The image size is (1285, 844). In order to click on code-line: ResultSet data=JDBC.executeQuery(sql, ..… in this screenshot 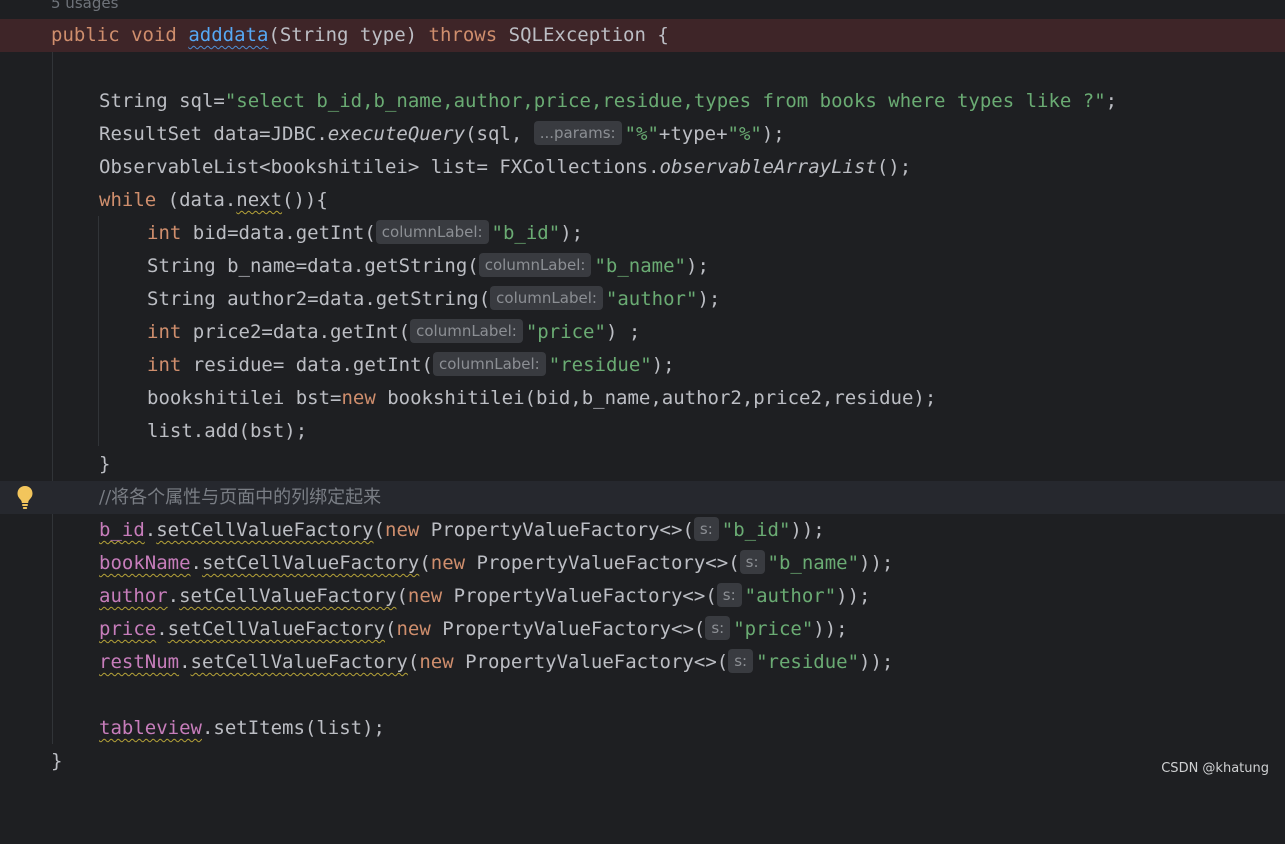, I will do `click(642, 134)`.